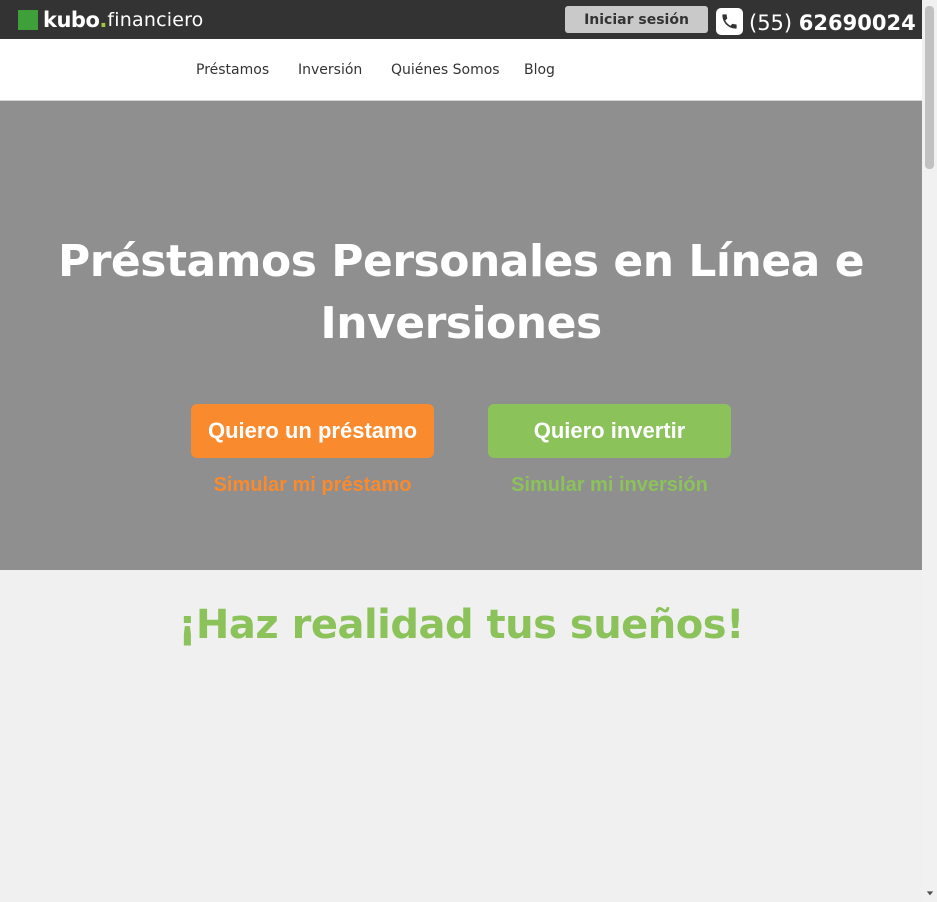  What do you see at coordinates (929, 87) in the screenshot?
I see `scrollbar-thumb` at bounding box center [929, 87].